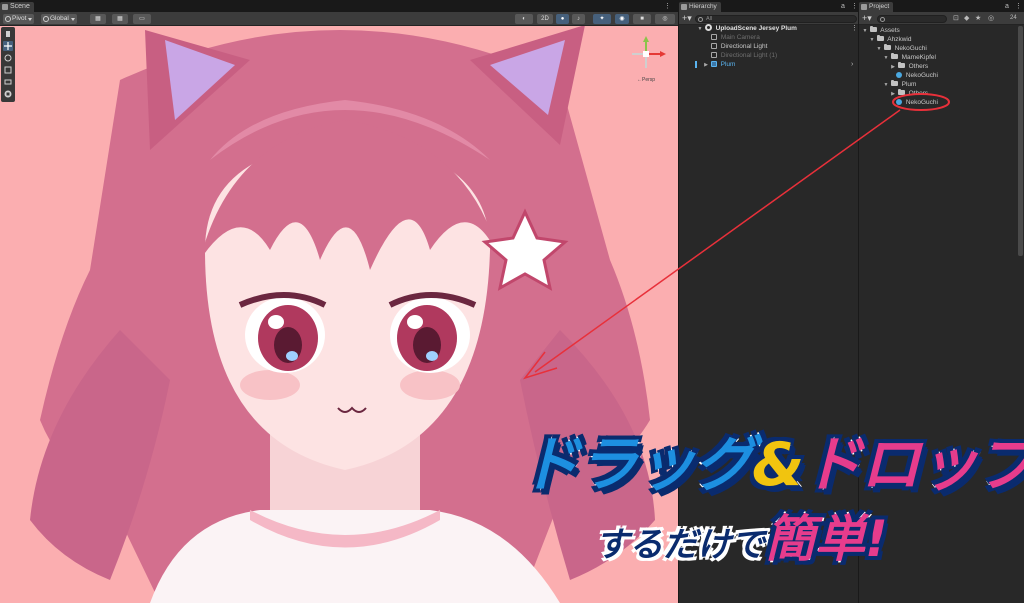  Describe the element at coordinates (991, 18) in the screenshot. I see `hidden-packages-icon: ◎` at that location.